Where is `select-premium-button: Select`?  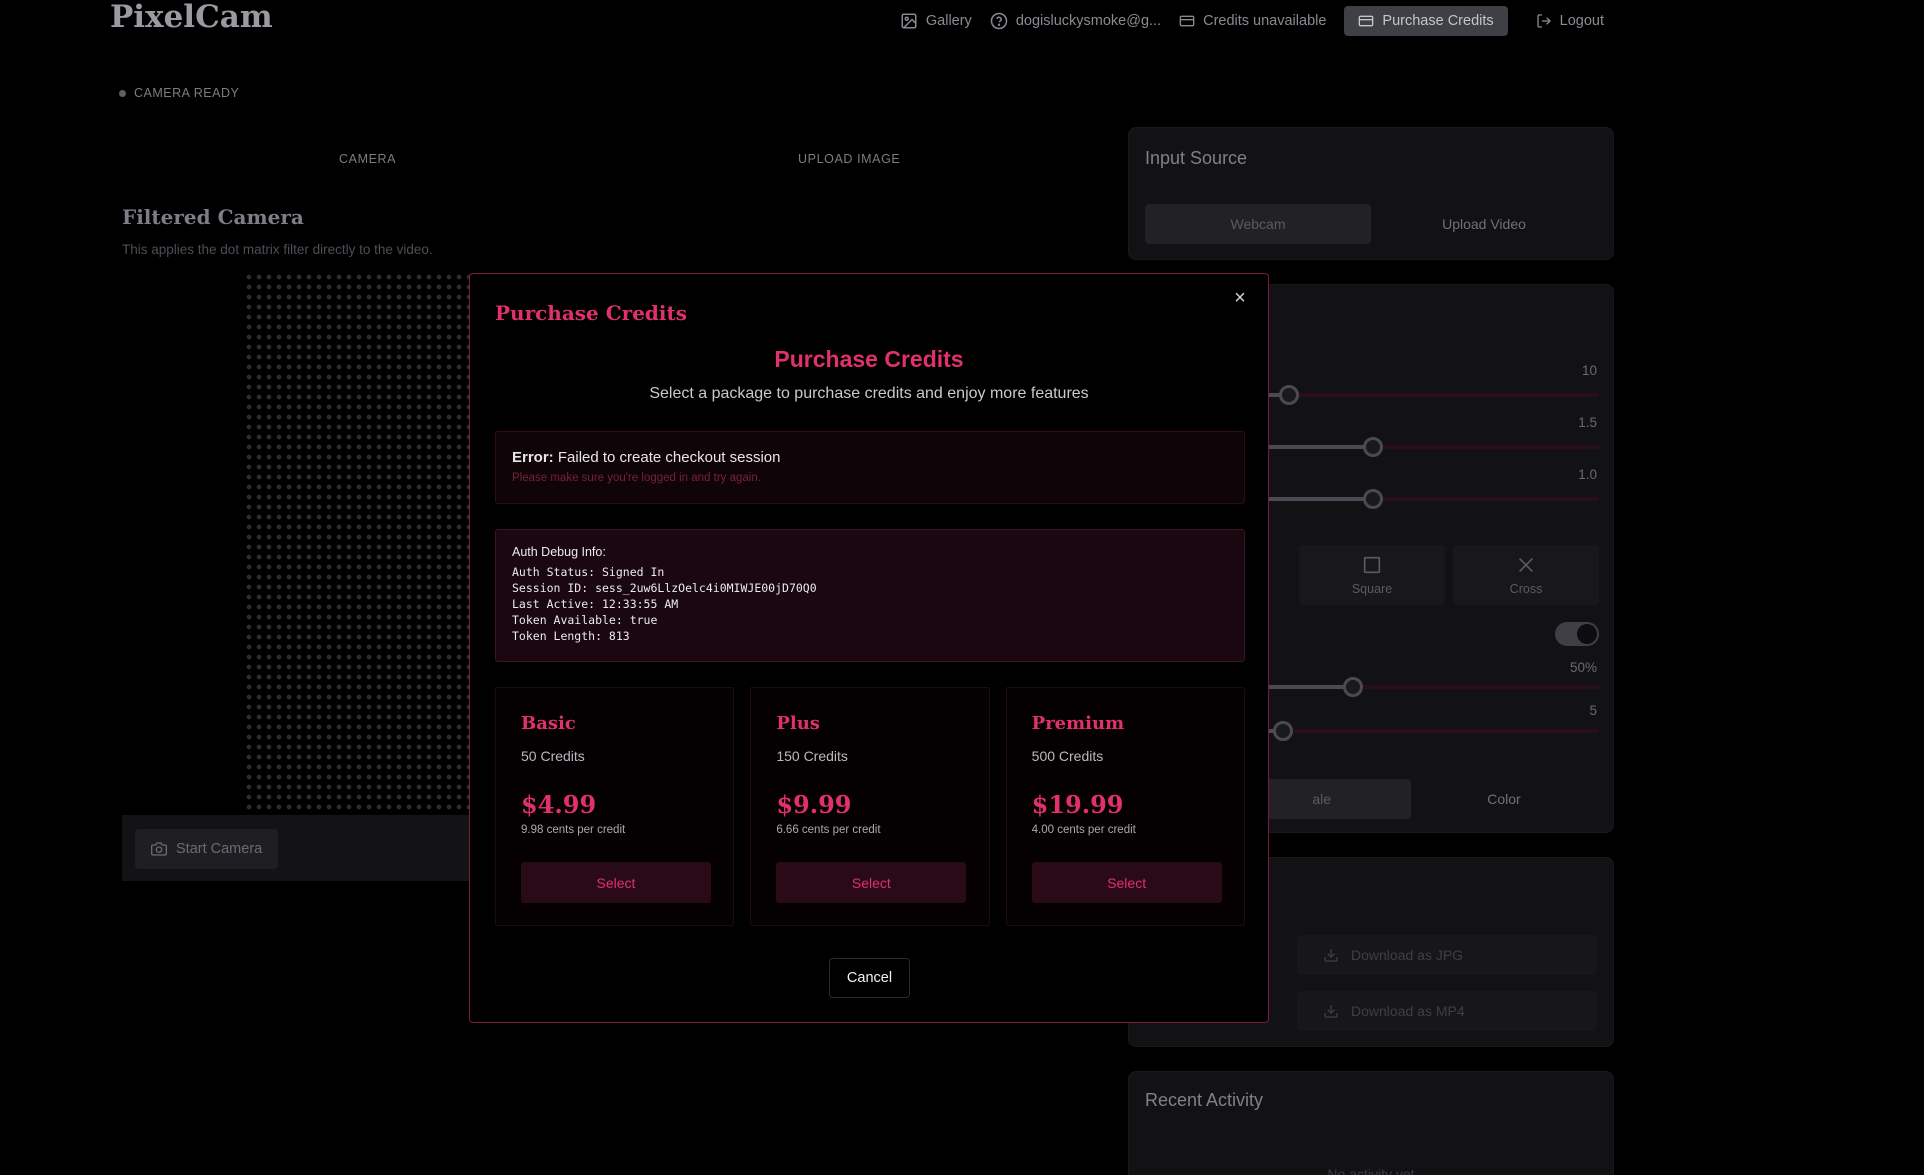 select-premium-button: Select is located at coordinates (1126, 882).